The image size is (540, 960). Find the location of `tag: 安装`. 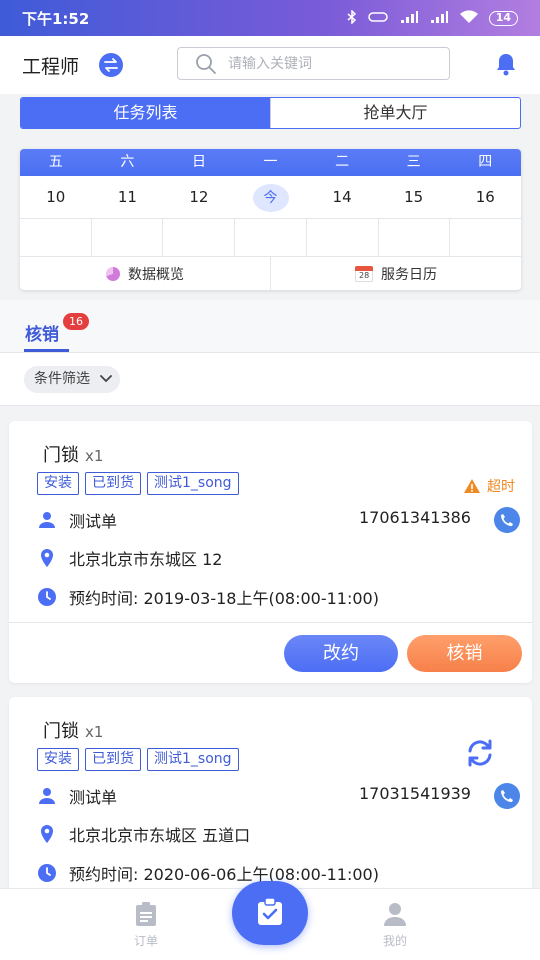

tag: 安装 is located at coordinates (58, 759).